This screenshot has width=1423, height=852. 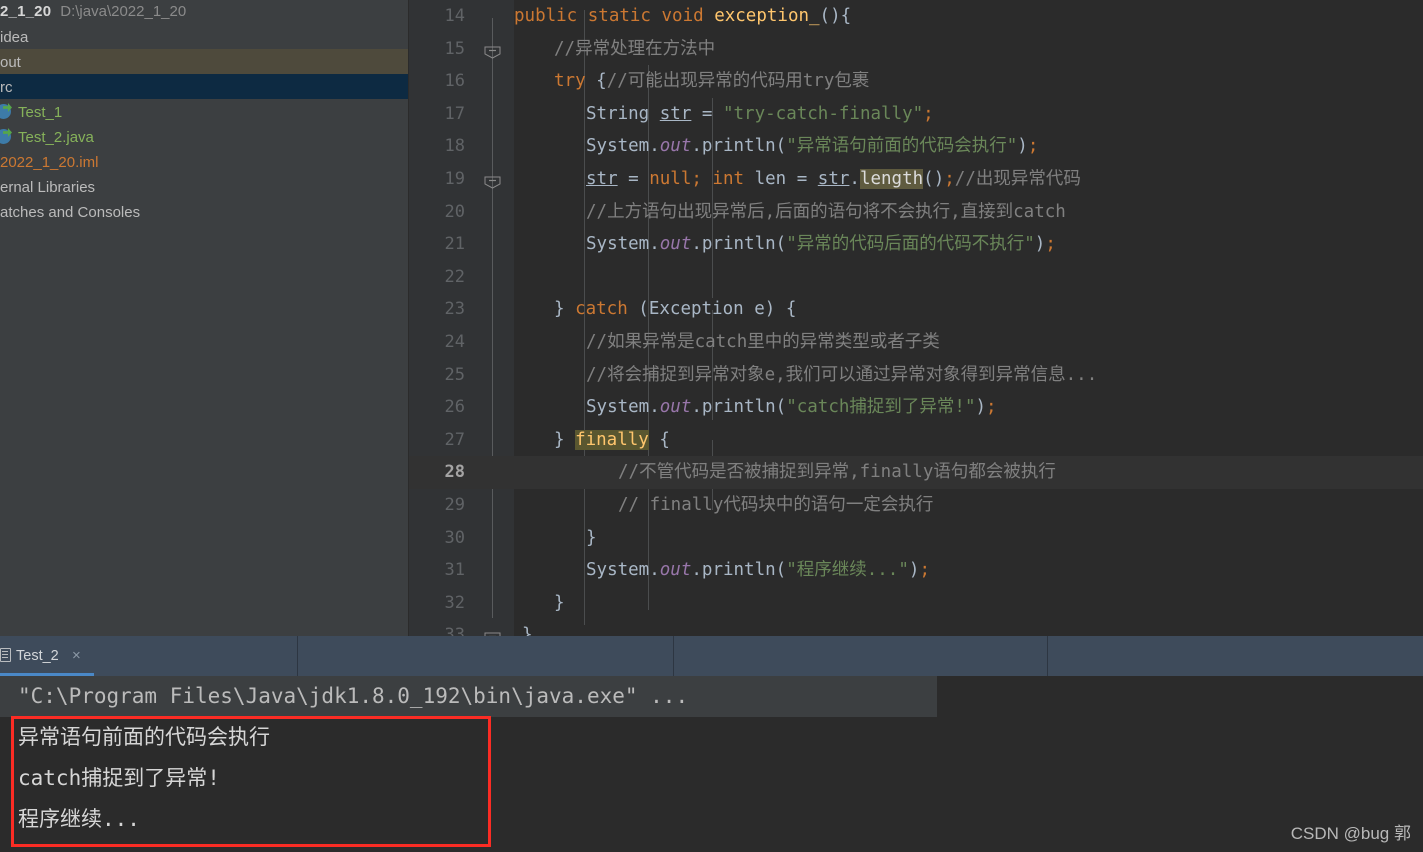 I want to click on code-line: 14 public static void exception_(){, so click(x=916, y=29).